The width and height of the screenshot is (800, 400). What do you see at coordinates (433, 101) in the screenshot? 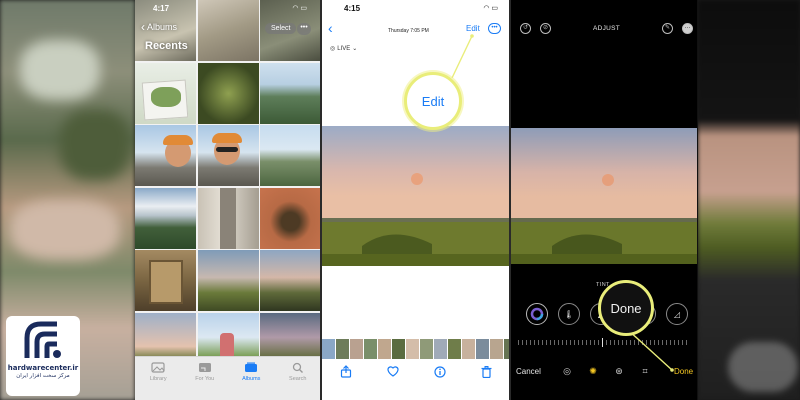
I see `edit-zoom-callout: Edit` at bounding box center [433, 101].